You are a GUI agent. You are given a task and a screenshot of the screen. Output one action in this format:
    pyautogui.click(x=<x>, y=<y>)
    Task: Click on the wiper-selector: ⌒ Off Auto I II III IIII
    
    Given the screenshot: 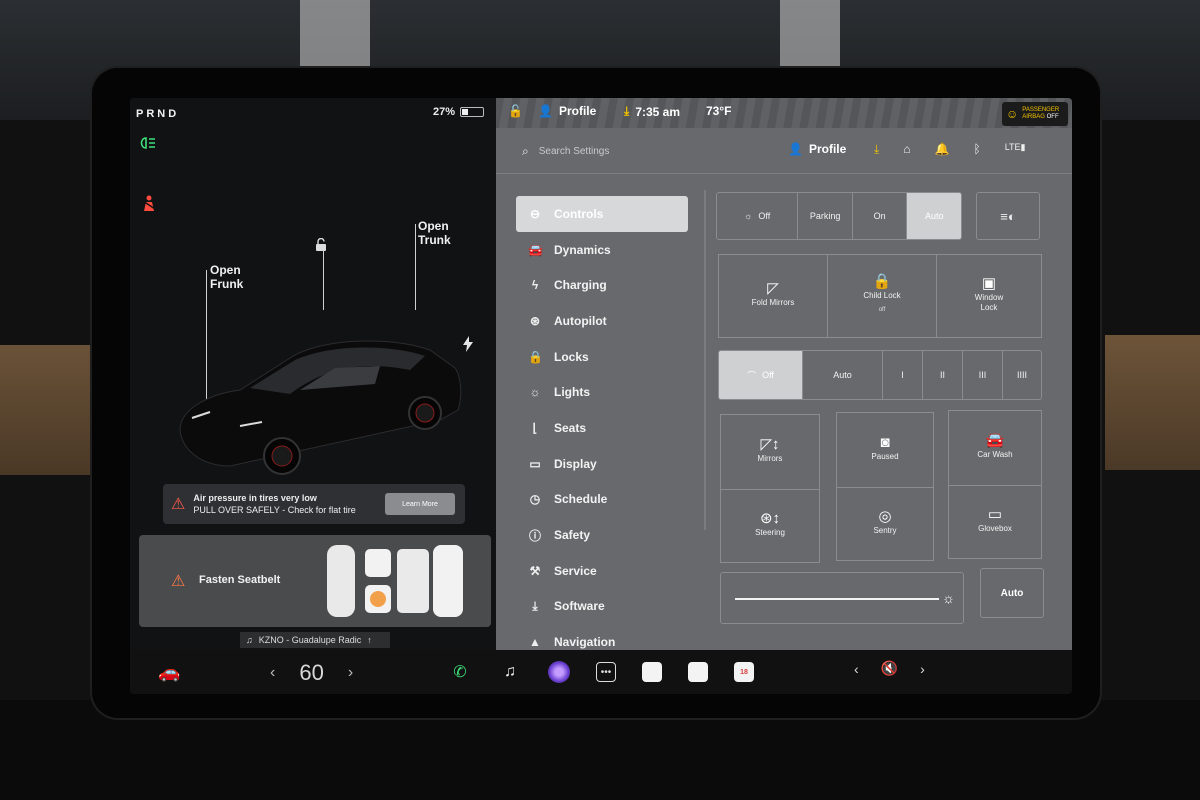 What is the action you would take?
    pyautogui.click(x=880, y=375)
    